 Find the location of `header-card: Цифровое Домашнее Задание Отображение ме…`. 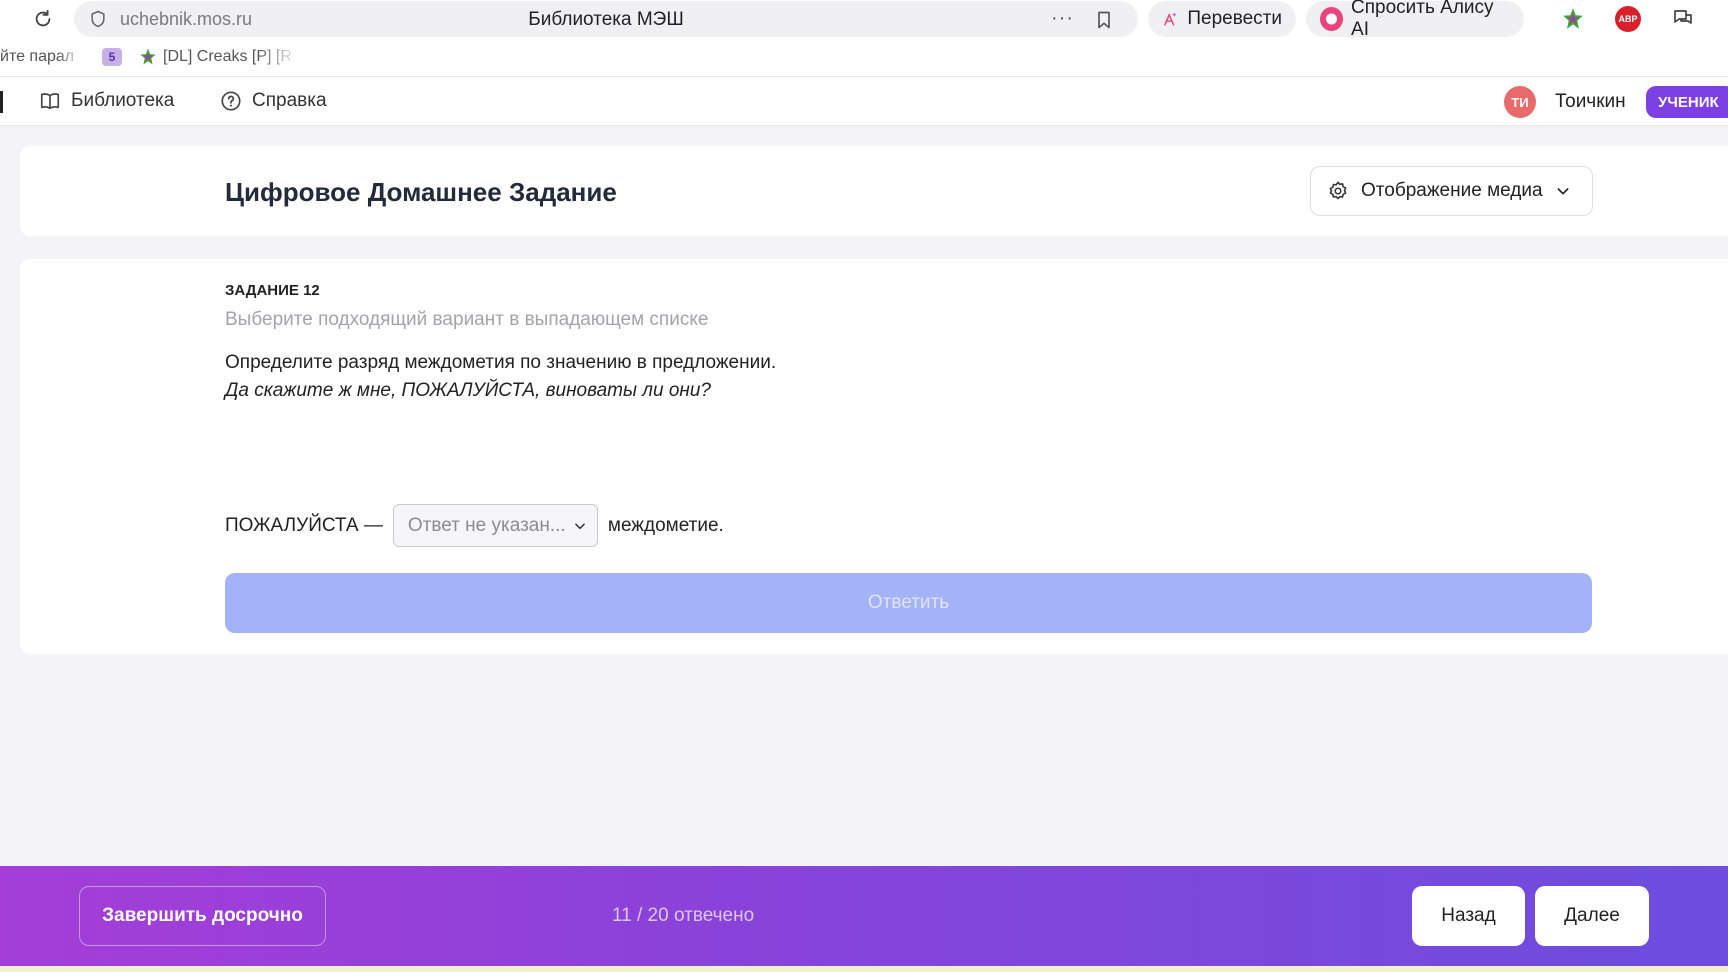

header-card: Цифровое Домашнее Задание Отображение ме… is located at coordinates (874, 191).